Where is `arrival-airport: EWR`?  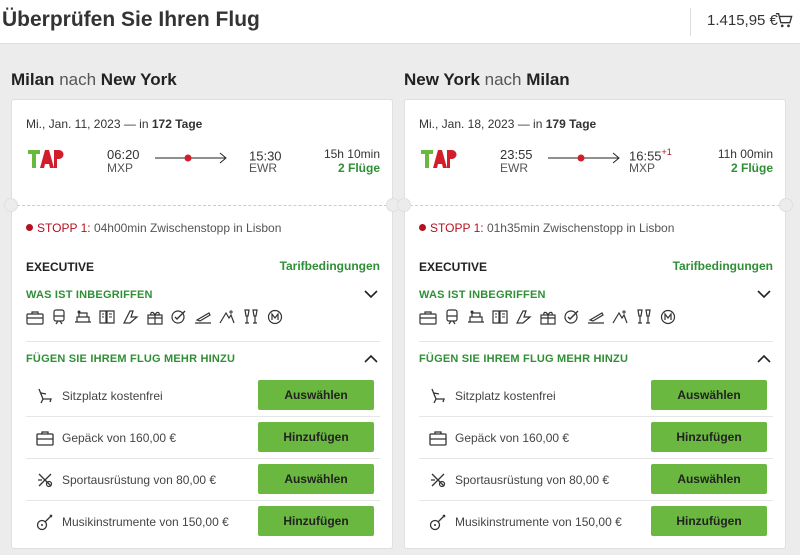
arrival-airport: EWR is located at coordinates (263, 168).